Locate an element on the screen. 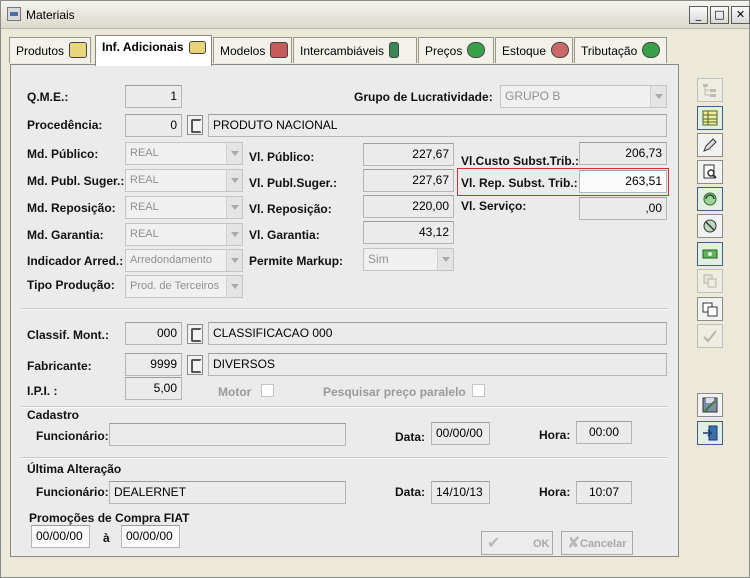  md-publ-suger-select: REAL is located at coordinates (184, 180).